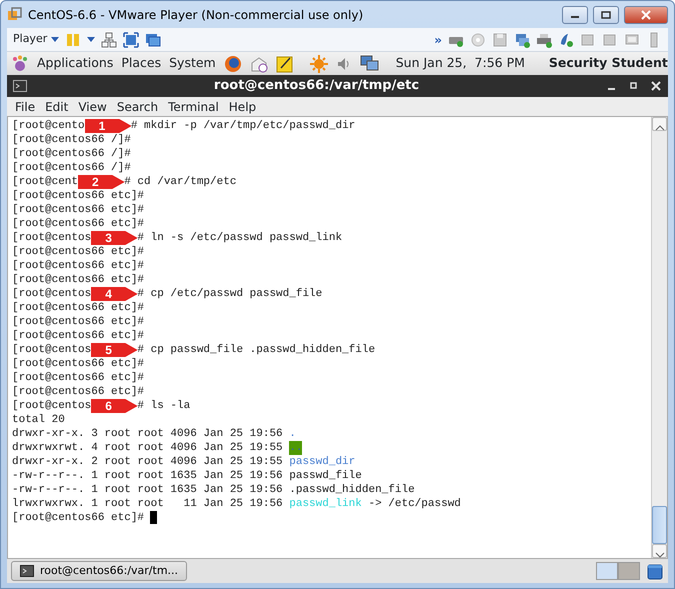  What do you see at coordinates (57, 107) in the screenshot?
I see `menu-item: Edit` at bounding box center [57, 107].